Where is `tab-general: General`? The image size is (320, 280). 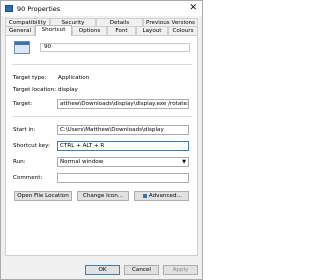 tab-general: General is located at coordinates (20, 30).